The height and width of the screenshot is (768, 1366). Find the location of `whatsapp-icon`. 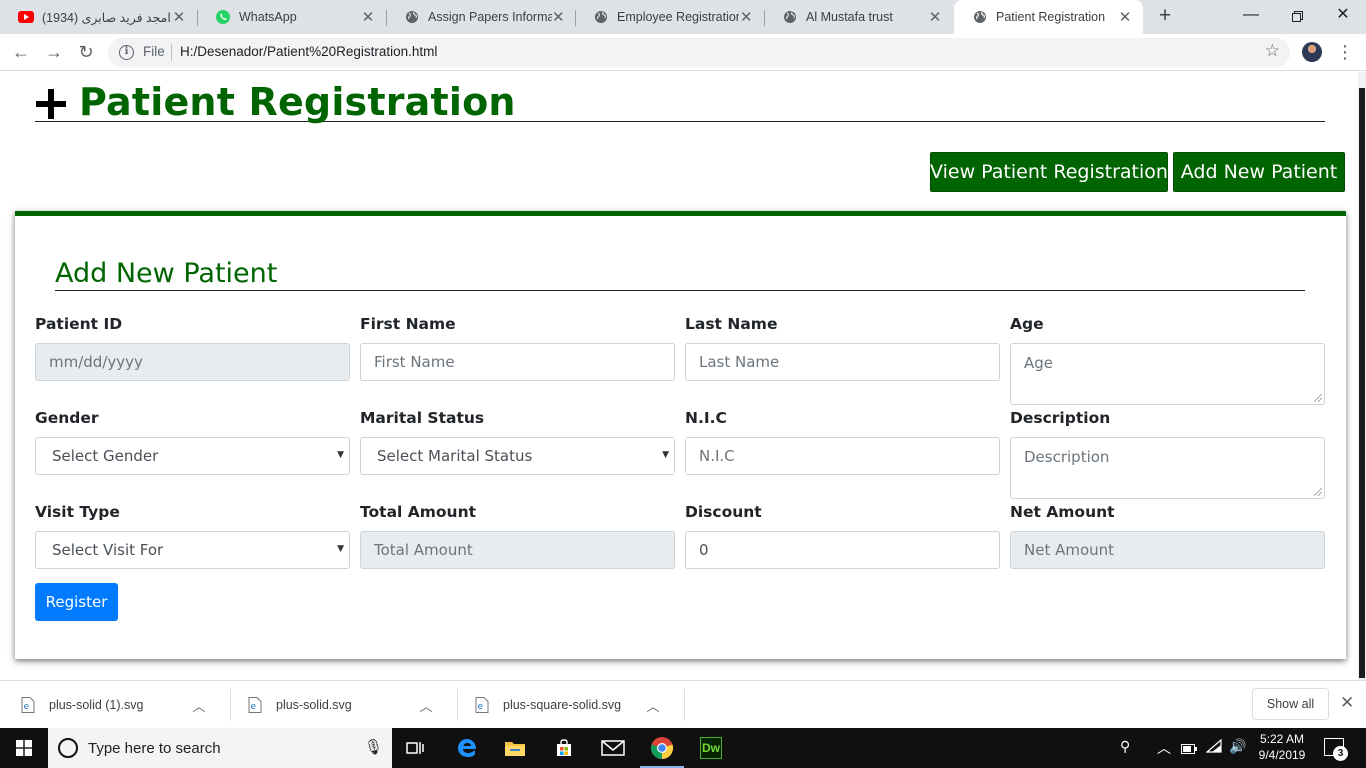

whatsapp-icon is located at coordinates (223, 17).